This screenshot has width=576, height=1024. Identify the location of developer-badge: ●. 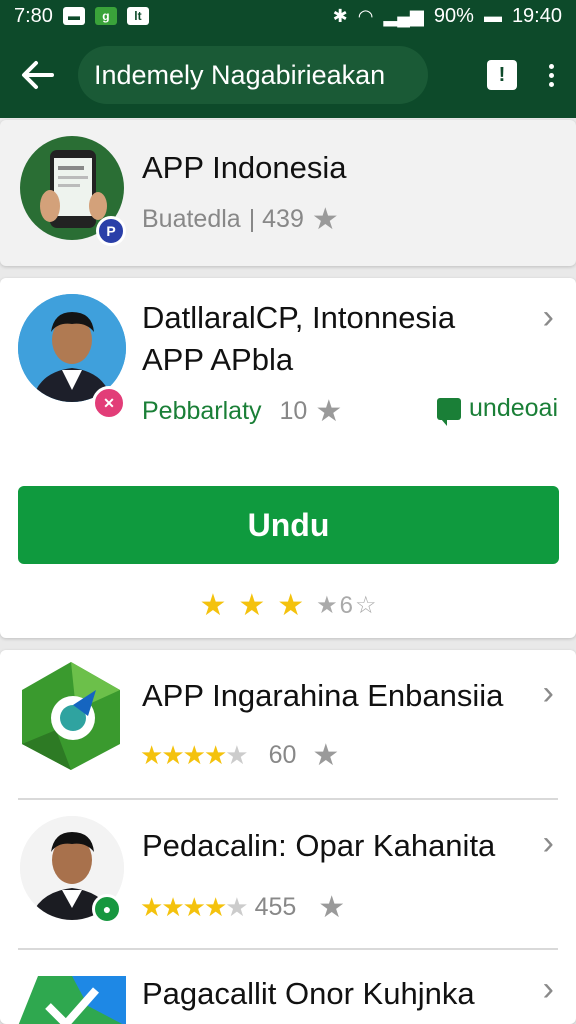
(107, 909).